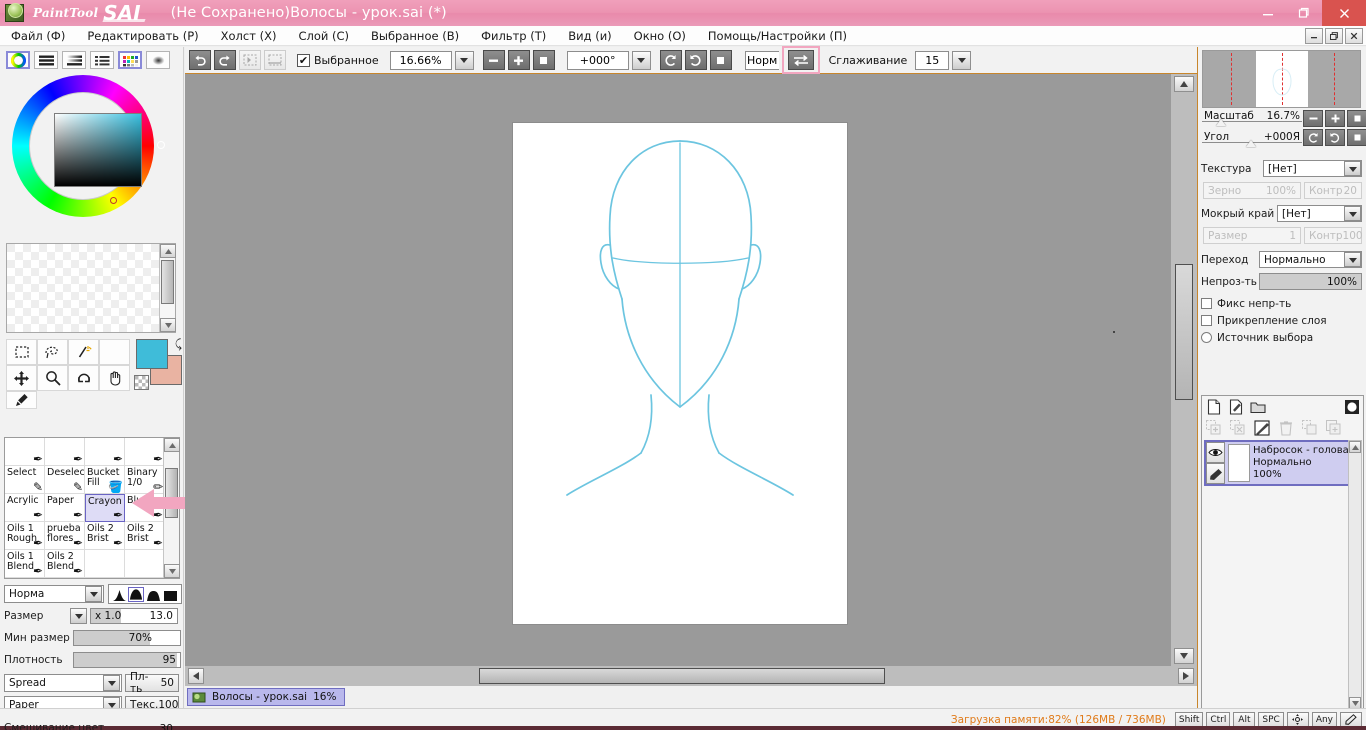  Describe the element at coordinates (266, 697) in the screenshot. I see `document-tab: Волосы - урок.sai 16%` at that location.